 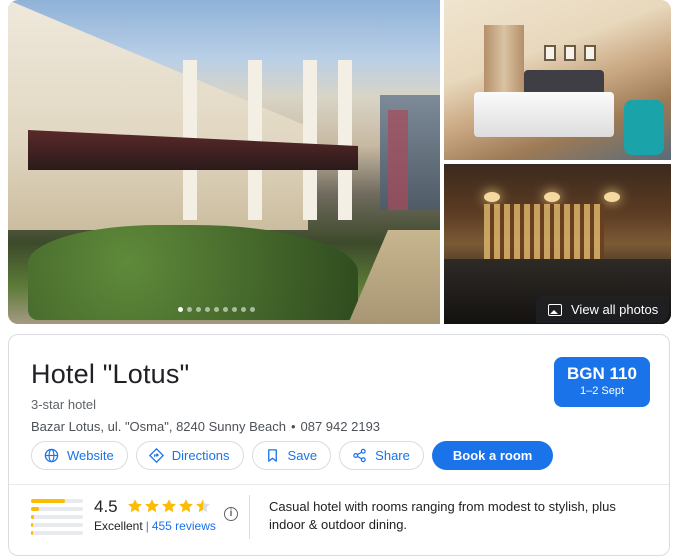 I want to click on section-divider, so click(x=339, y=484).